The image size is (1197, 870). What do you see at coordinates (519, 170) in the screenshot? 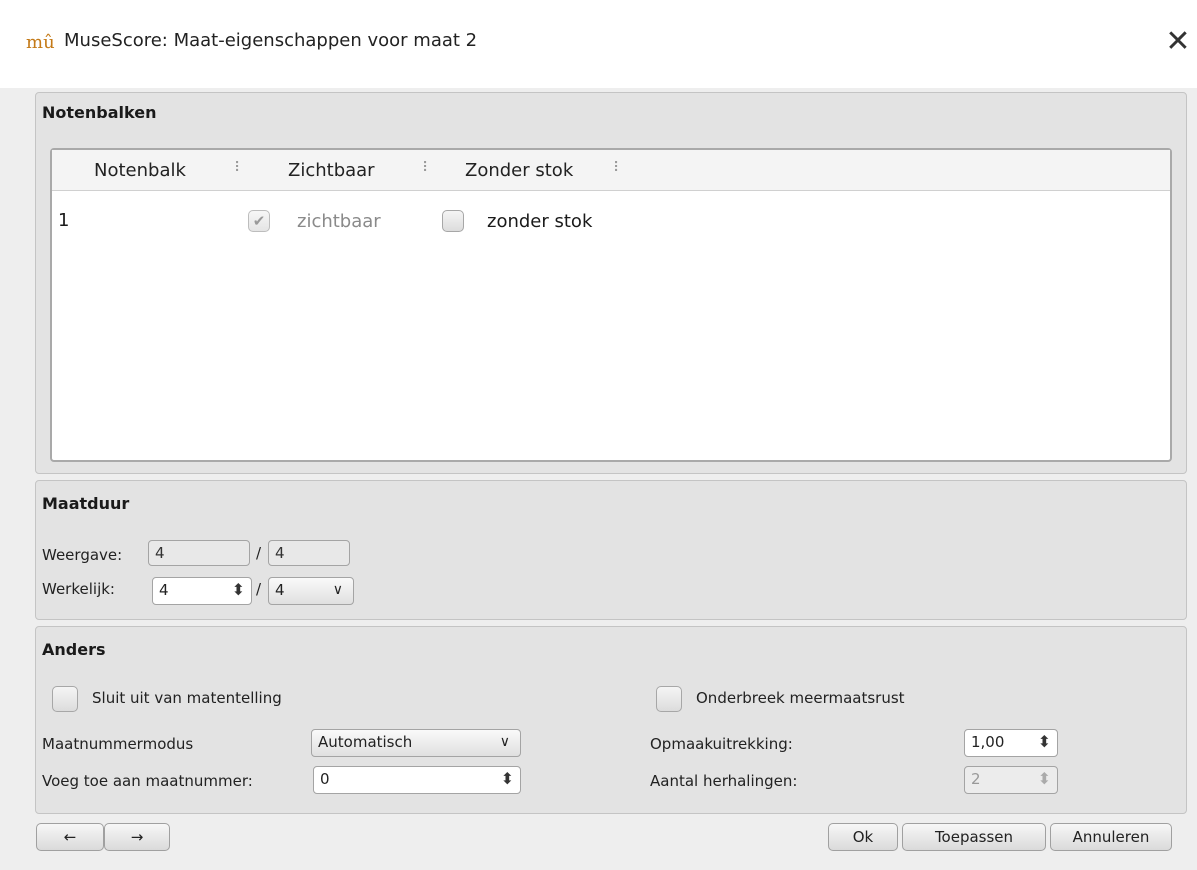
I see `column-header-stemless: Zonder stok` at bounding box center [519, 170].